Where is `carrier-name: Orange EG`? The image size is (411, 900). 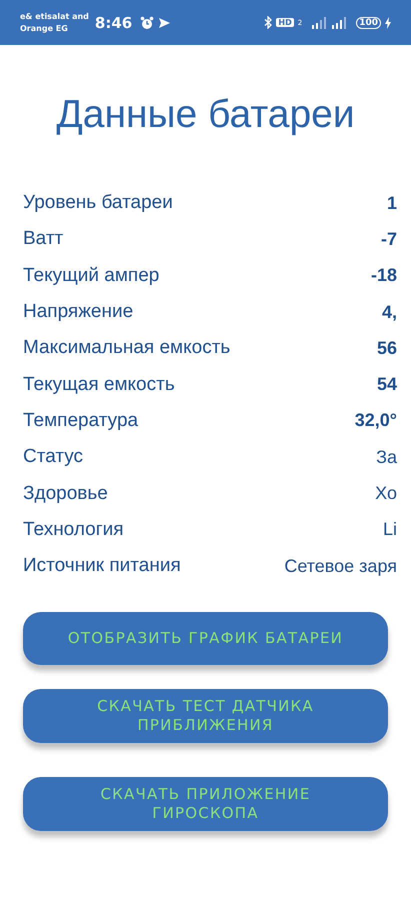
carrier-name: Orange EG is located at coordinates (44, 28).